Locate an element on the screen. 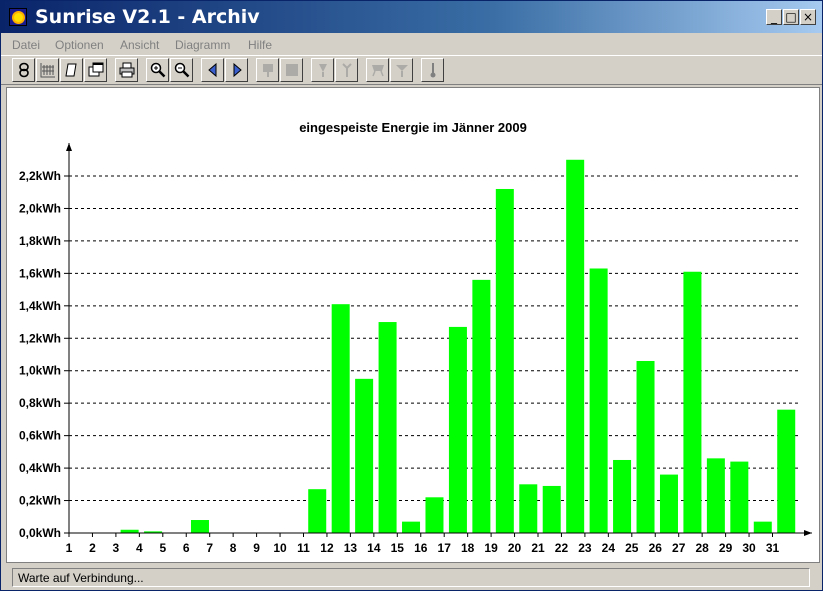 The image size is (823, 591). connect-button is located at coordinates (23, 70).